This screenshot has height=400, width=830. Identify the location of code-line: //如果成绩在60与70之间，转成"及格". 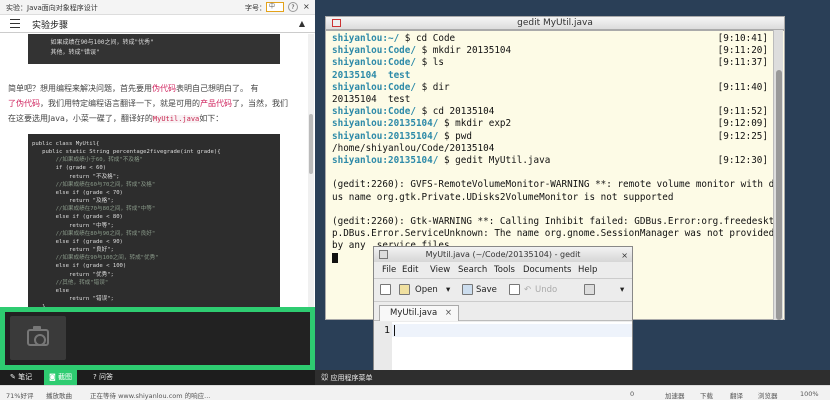
(94, 184).